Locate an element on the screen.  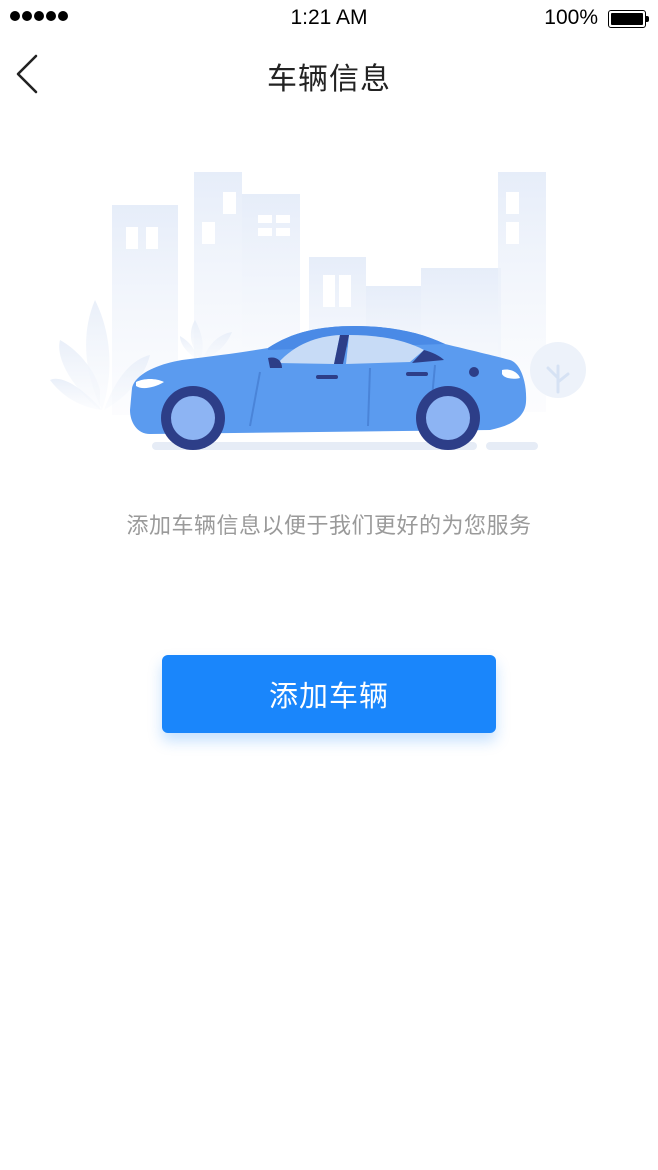
add-vehicle-button: 添加车辆 is located at coordinates (329, 694).